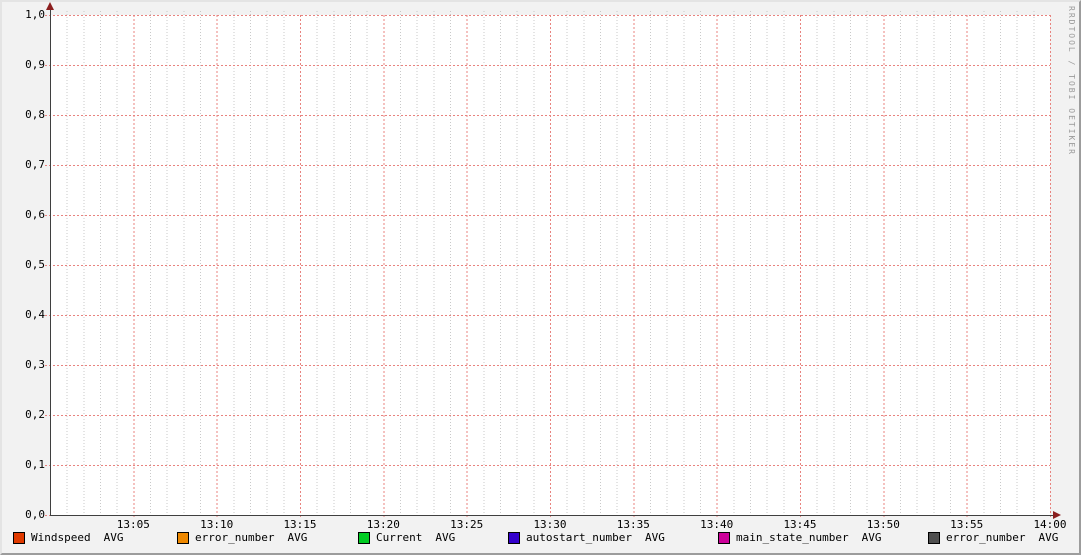 This screenshot has height=555, width=1081. Describe the element at coordinates (133, 524) in the screenshot. I see `x-tick-label: 13:05` at that location.